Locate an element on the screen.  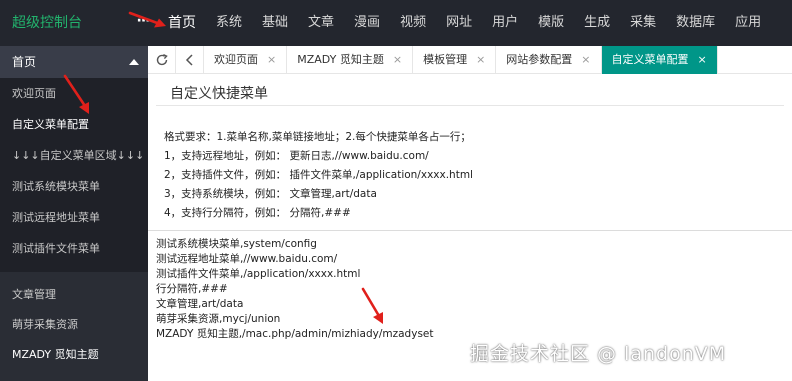
page-title-text: 自定义快捷菜单 is located at coordinates (219, 94).